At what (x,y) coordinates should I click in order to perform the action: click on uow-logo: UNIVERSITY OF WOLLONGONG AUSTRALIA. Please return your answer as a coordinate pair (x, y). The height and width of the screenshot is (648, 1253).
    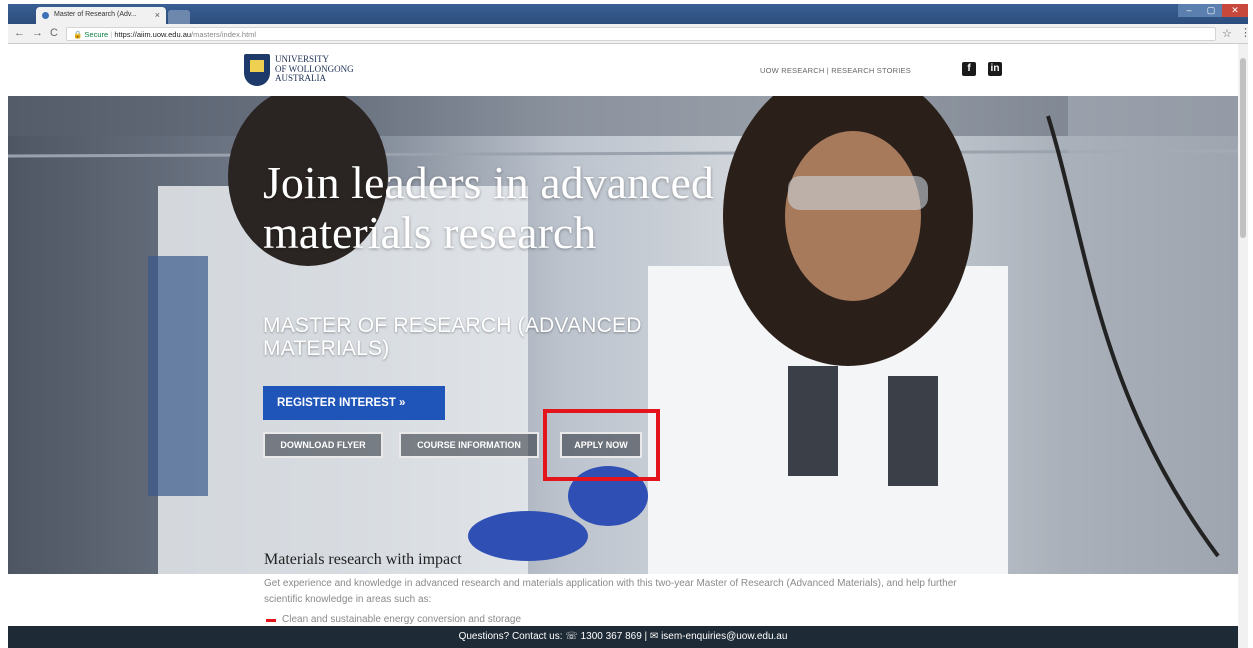
    Looking at the image, I should click on (314, 71).